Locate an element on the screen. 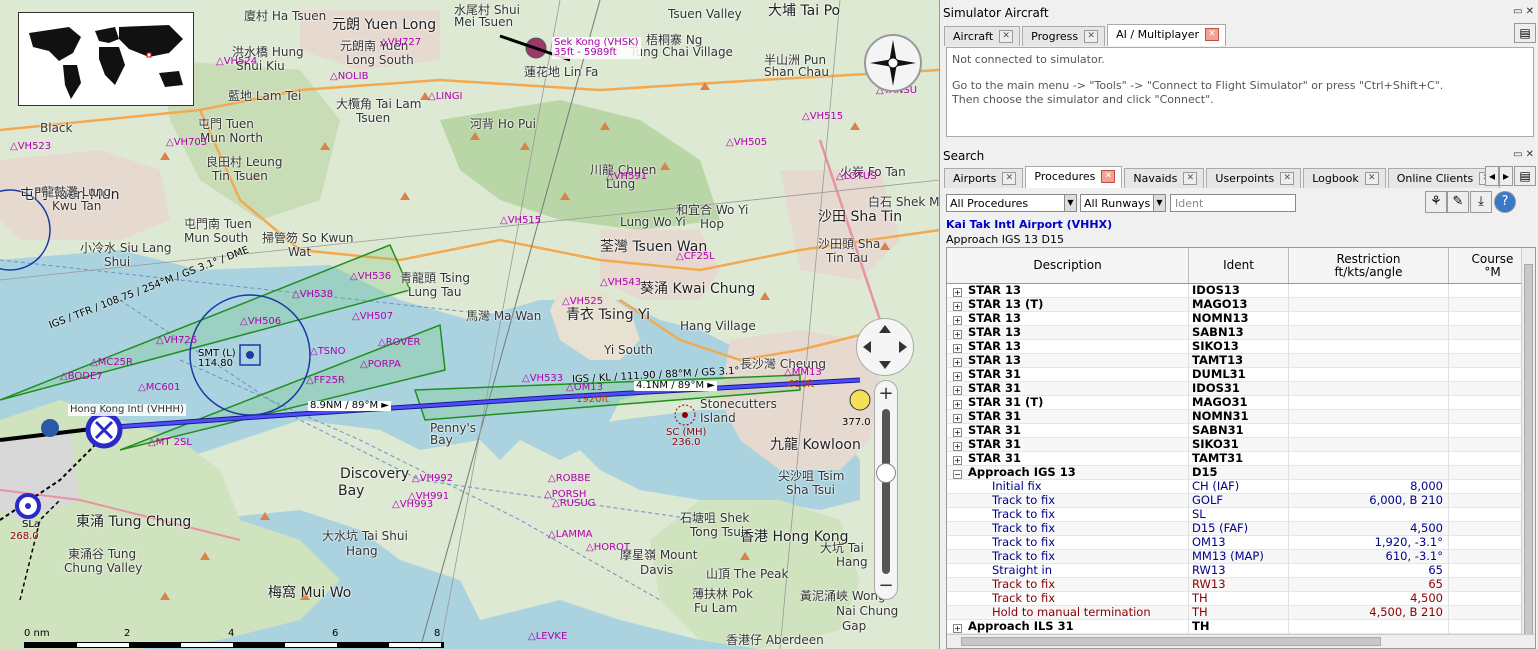 This screenshot has height=649, width=1538. table-row: Track to fix RW13 65 is located at coordinates (1237, 585).